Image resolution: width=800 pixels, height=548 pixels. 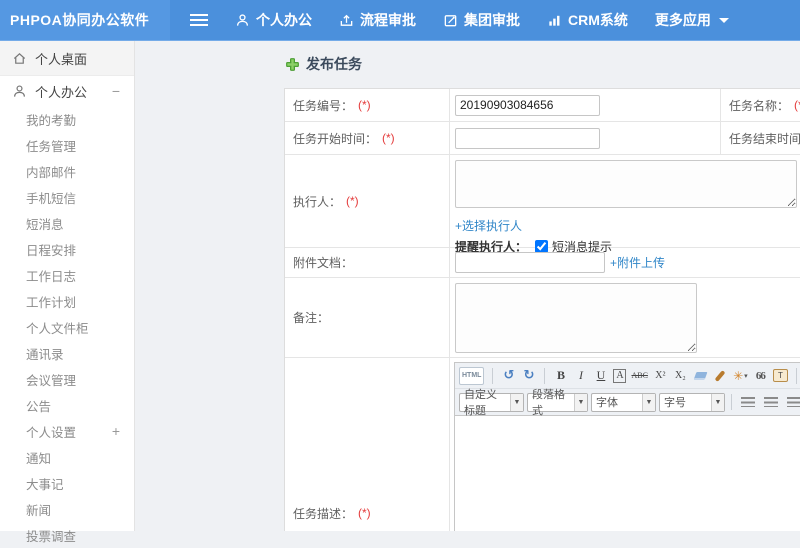 I want to click on sidebar-item-label: 工作日志, so click(x=51, y=276).